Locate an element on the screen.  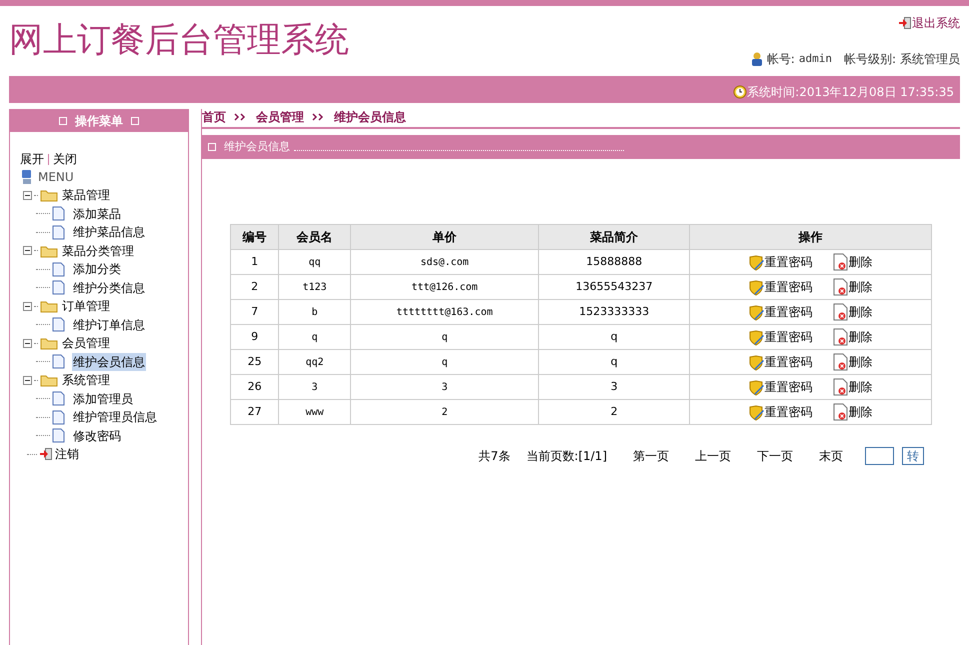
tree-item: 修改密码 is located at coordinates (97, 435).